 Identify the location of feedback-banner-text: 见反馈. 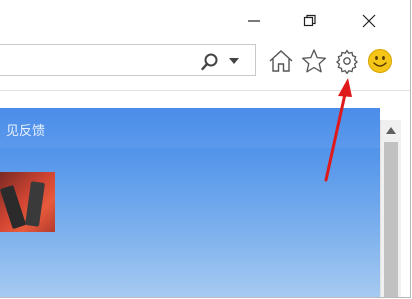
(25, 129).